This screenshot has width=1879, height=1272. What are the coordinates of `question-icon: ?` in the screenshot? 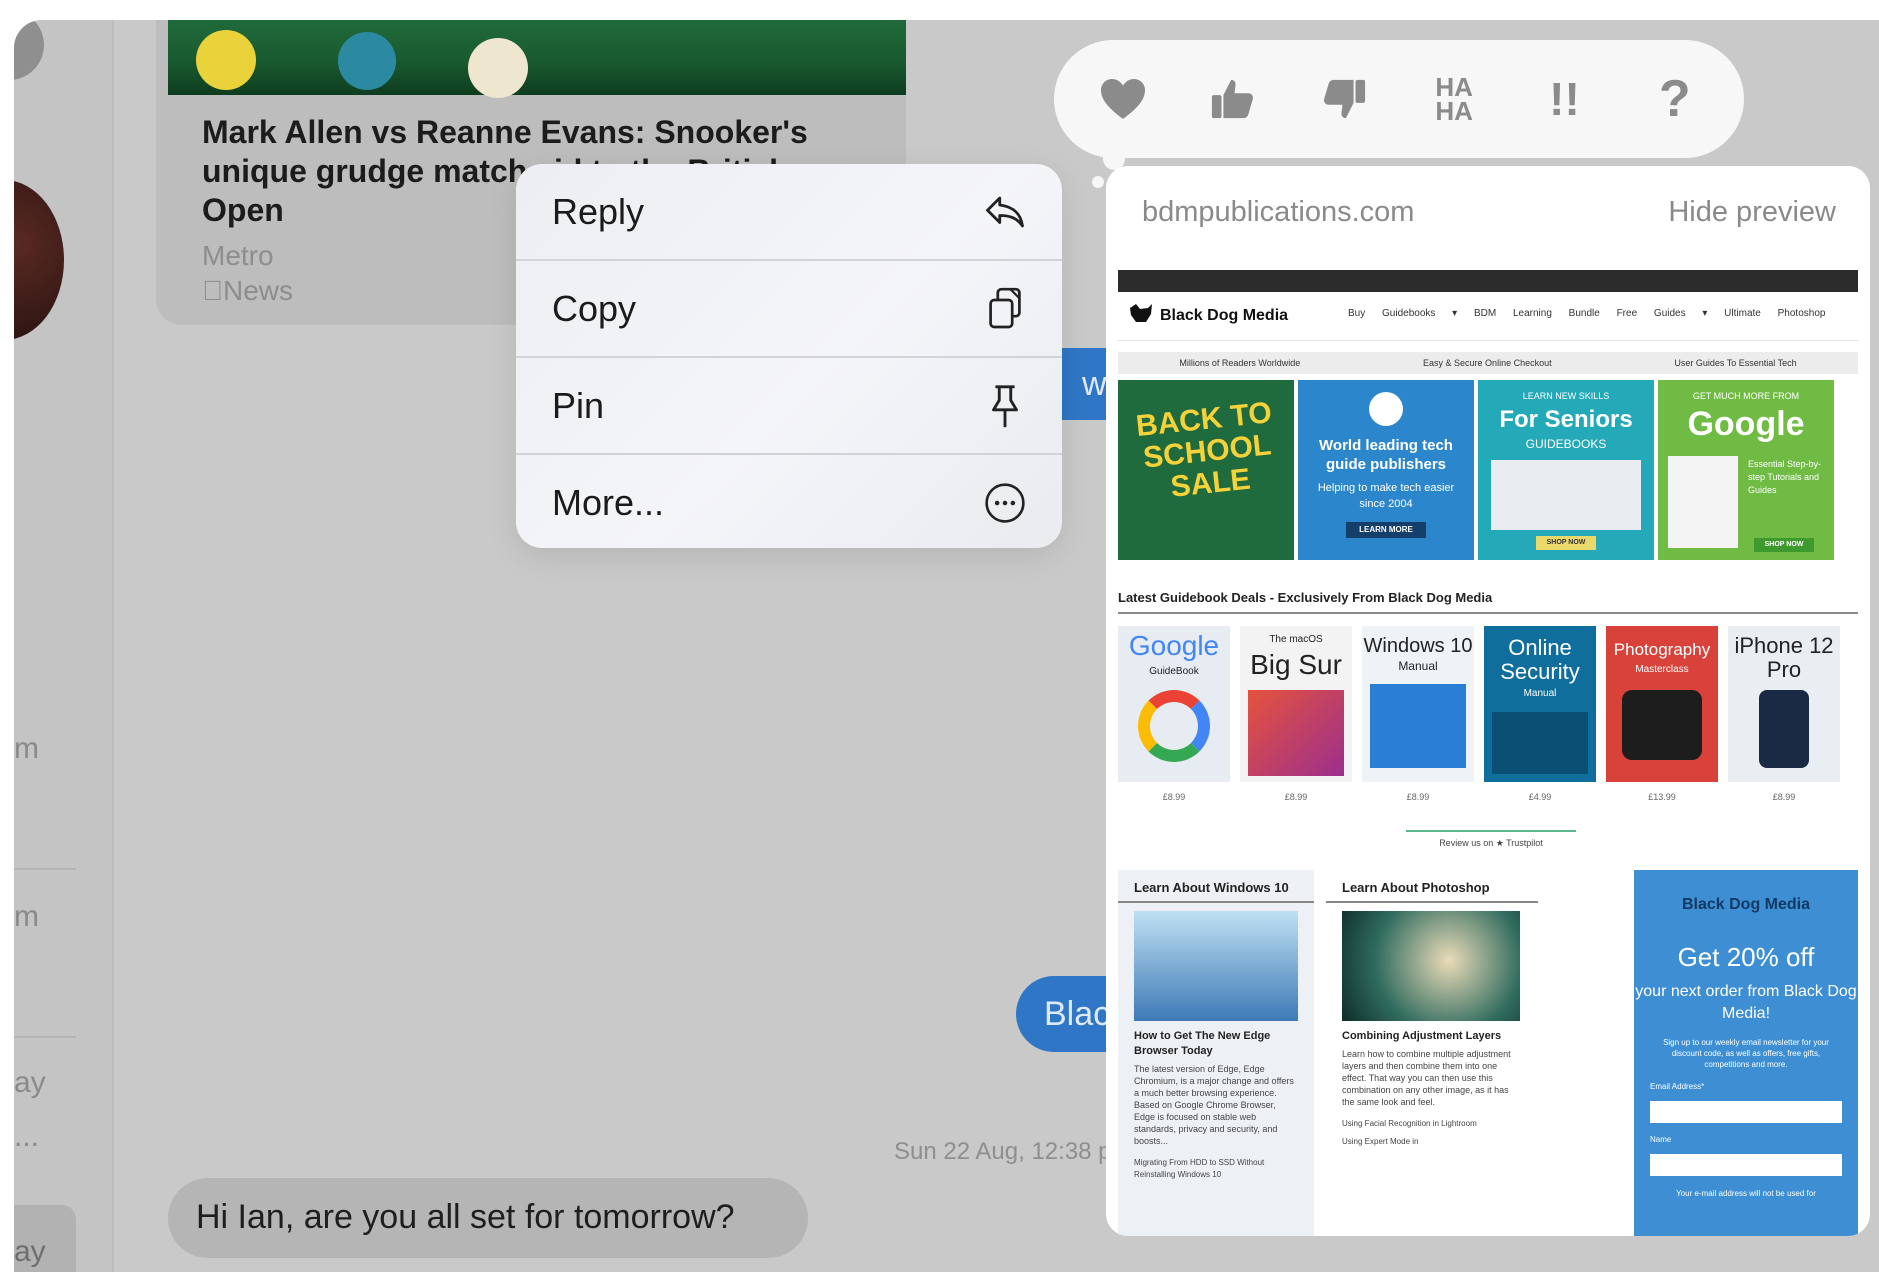 It's located at (1675, 99).